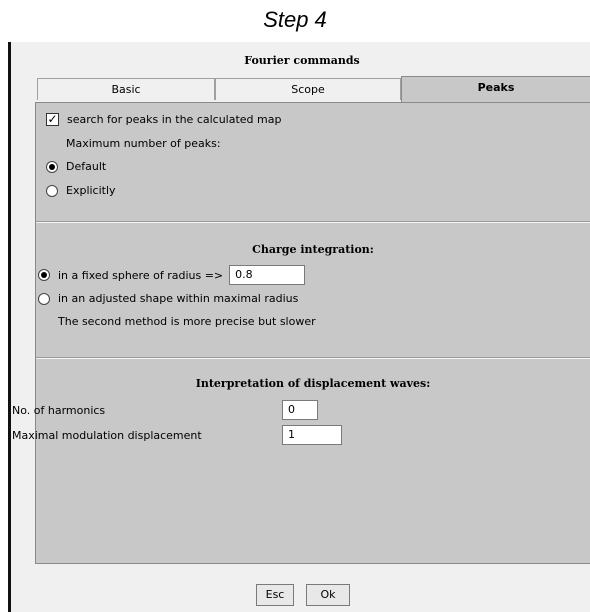 The image size is (590, 612). What do you see at coordinates (141, 275) in the screenshot?
I see `radio-fixed-sphere-label: in a fixed sphere of radius =>` at bounding box center [141, 275].